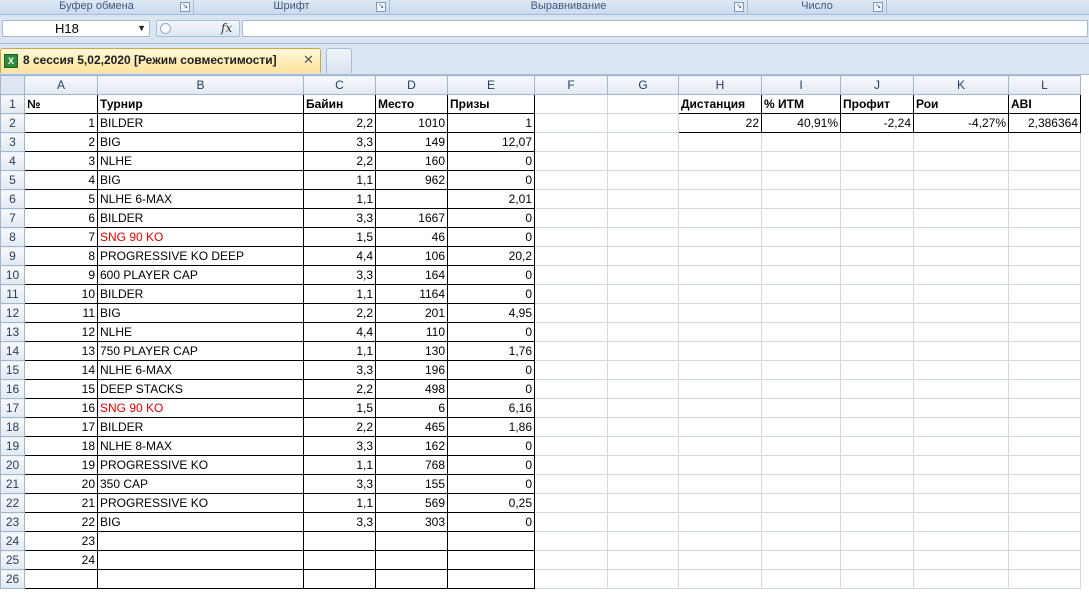 The image size is (1089, 597). Describe the element at coordinates (61, 541) in the screenshot. I see `cell-num: 23` at that location.